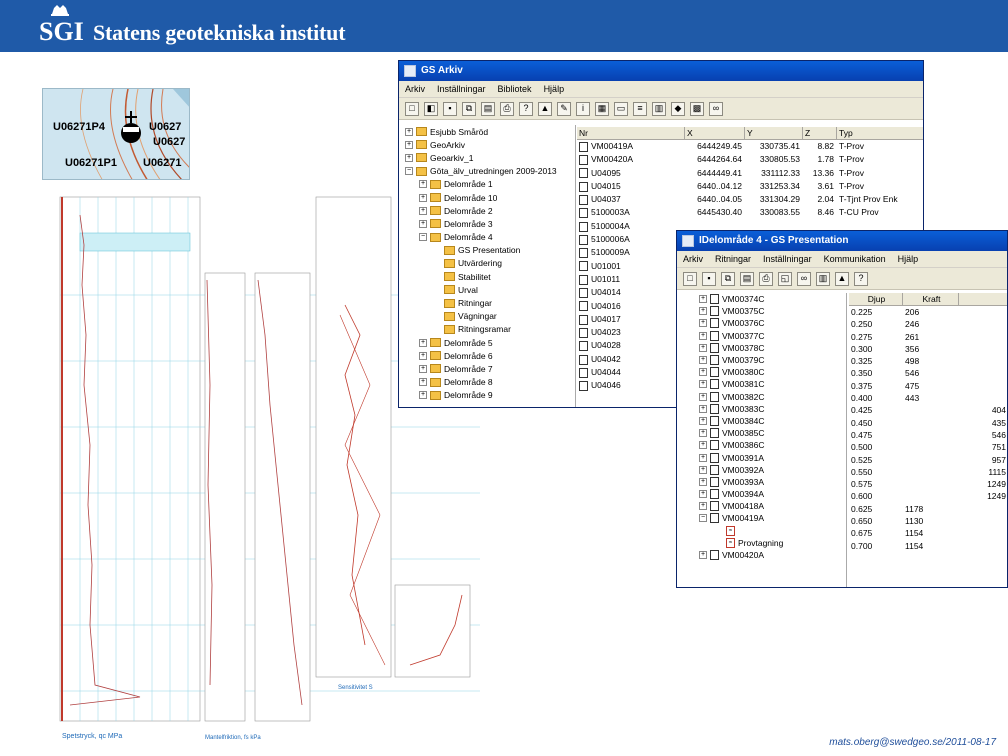 The height and width of the screenshot is (756, 1008). What do you see at coordinates (488, 302) in the screenshot?
I see `tree-item: Ritningar` at bounding box center [488, 302].